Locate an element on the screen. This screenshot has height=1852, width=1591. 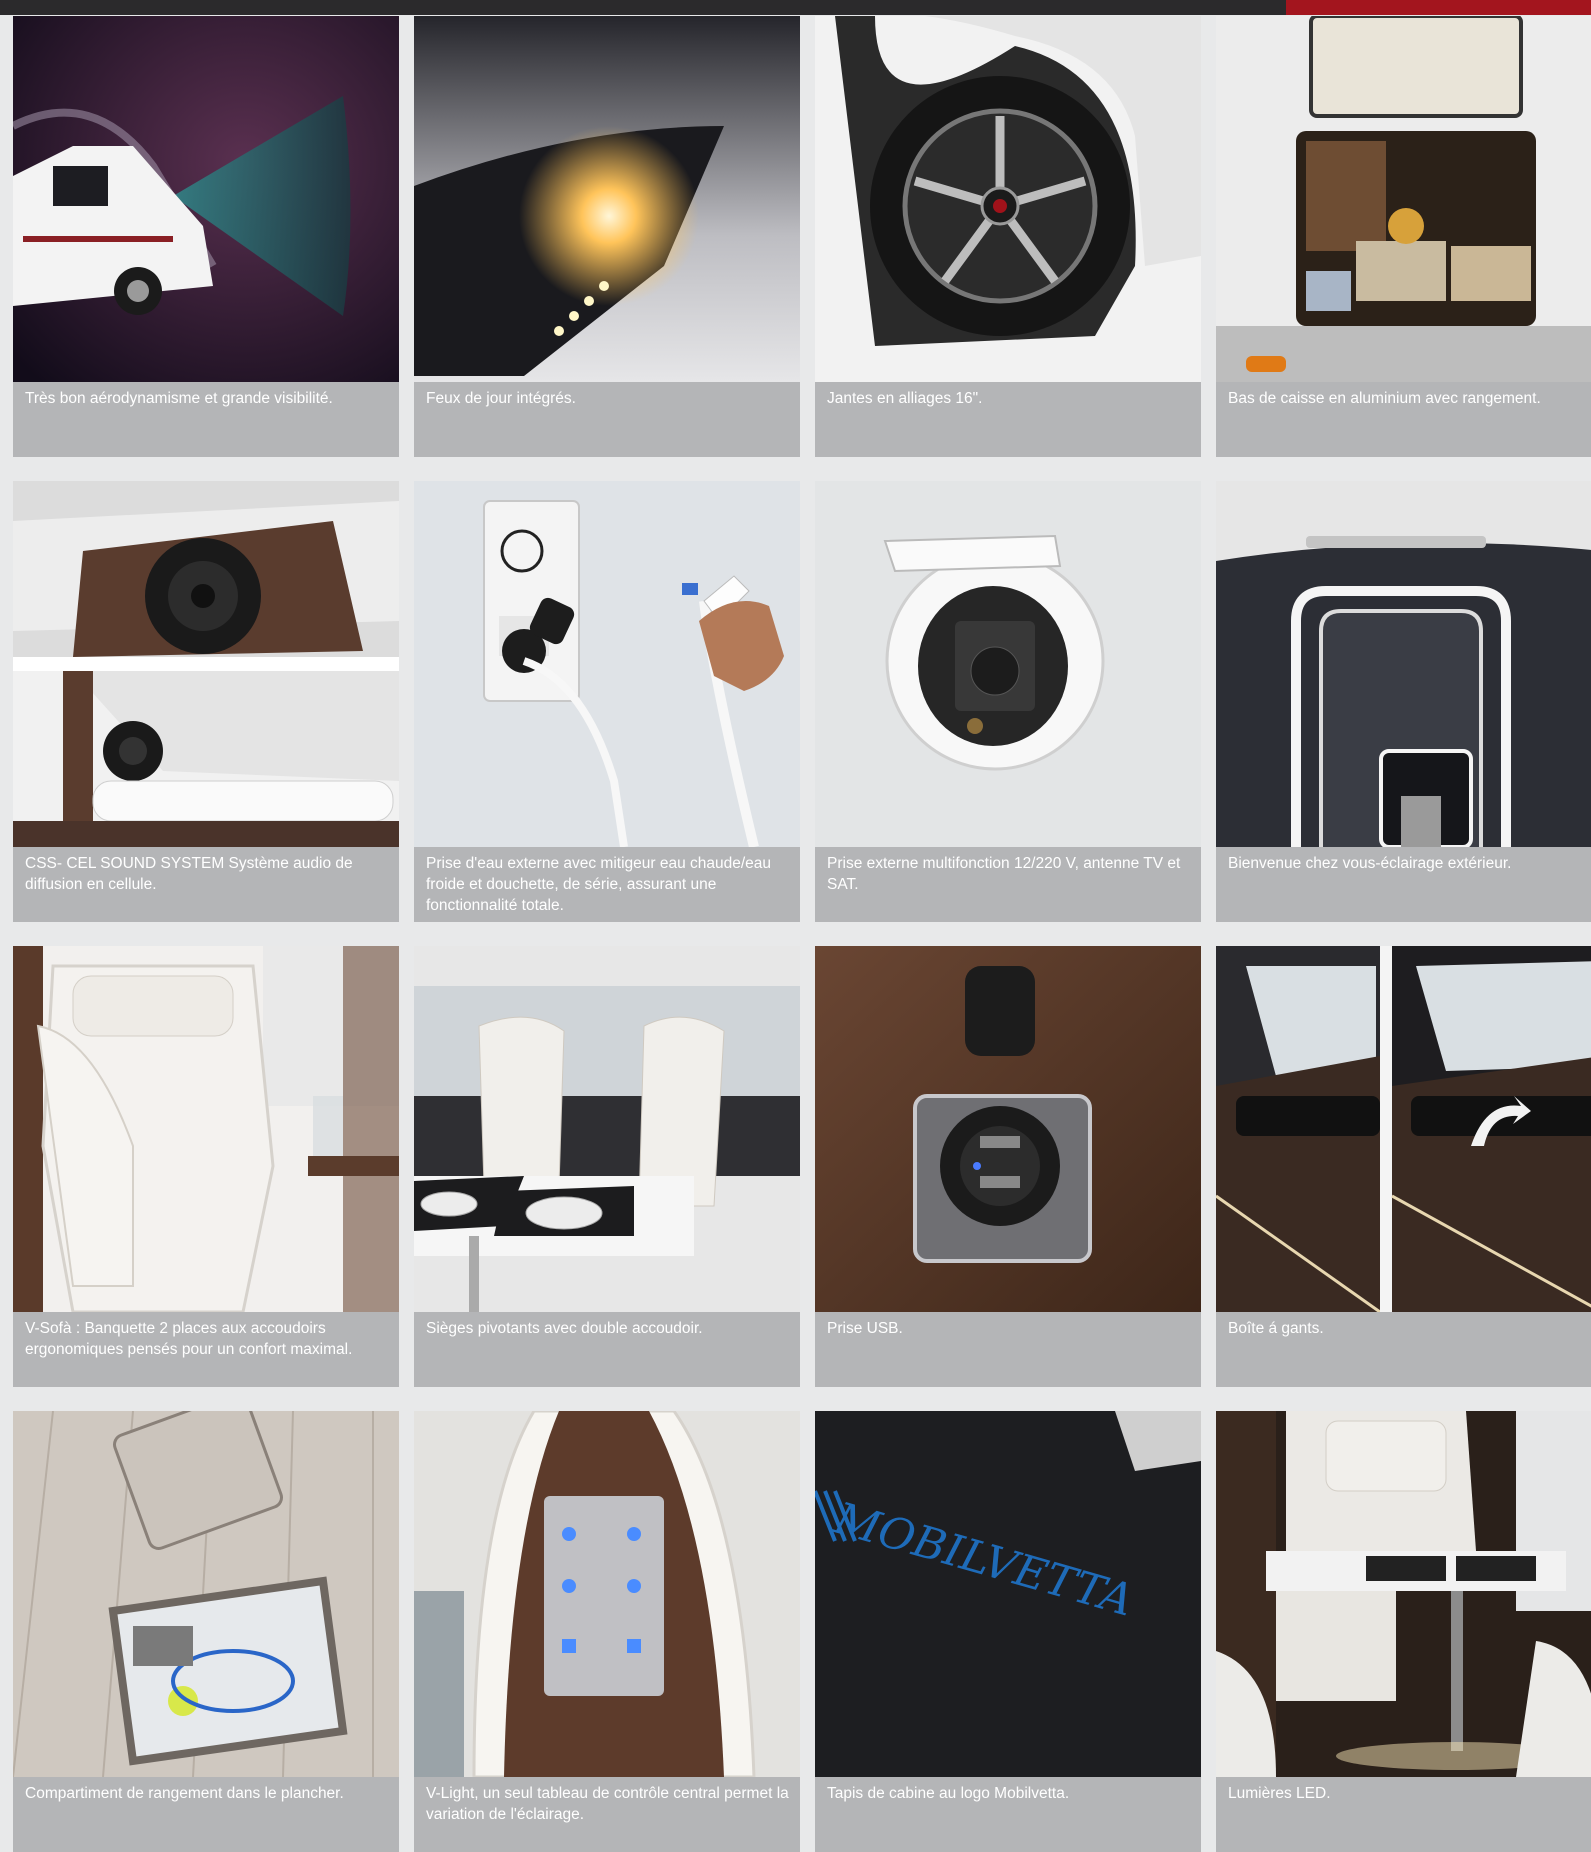
photo-glove-box is located at coordinates (1403, 1129).